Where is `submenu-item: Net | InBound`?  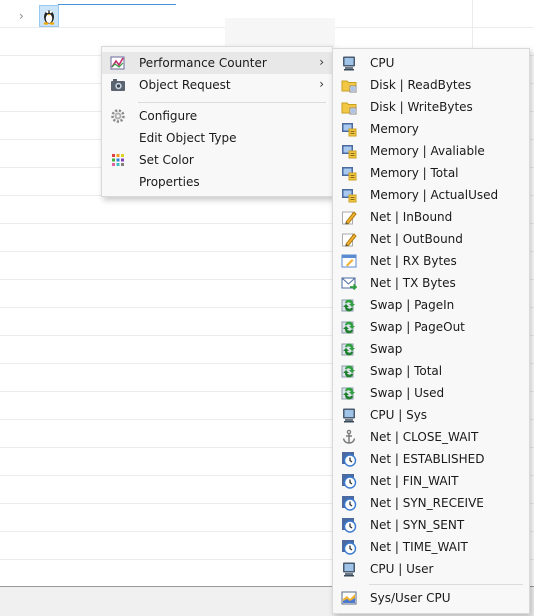
submenu-item: Net | InBound is located at coordinates (431, 217).